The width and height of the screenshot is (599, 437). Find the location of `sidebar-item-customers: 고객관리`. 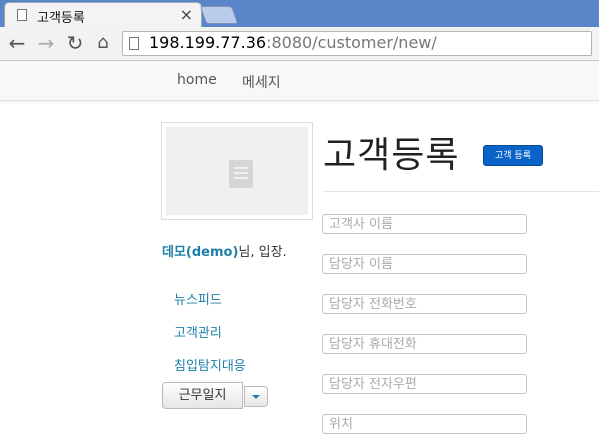

sidebar-item-customers: 고객관리 is located at coordinates (198, 331).